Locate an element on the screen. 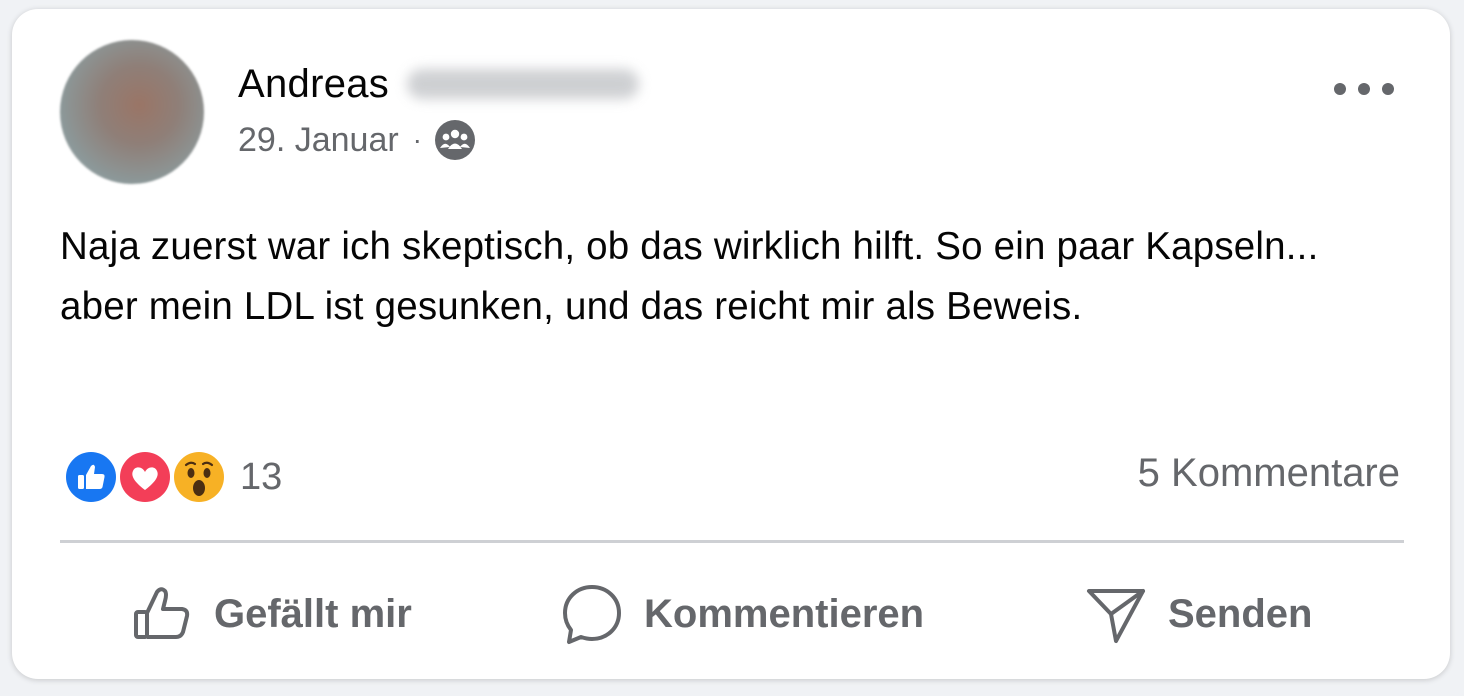 Image resolution: width=1464 pixels, height=696 pixels. love-reaction-icon is located at coordinates (145, 477).